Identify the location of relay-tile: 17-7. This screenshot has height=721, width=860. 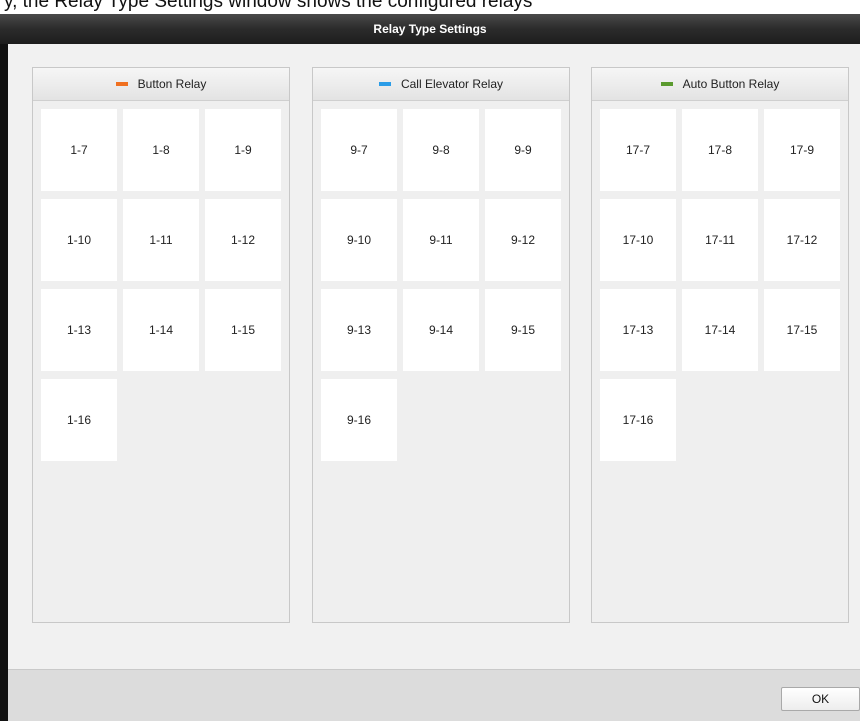
(638, 150).